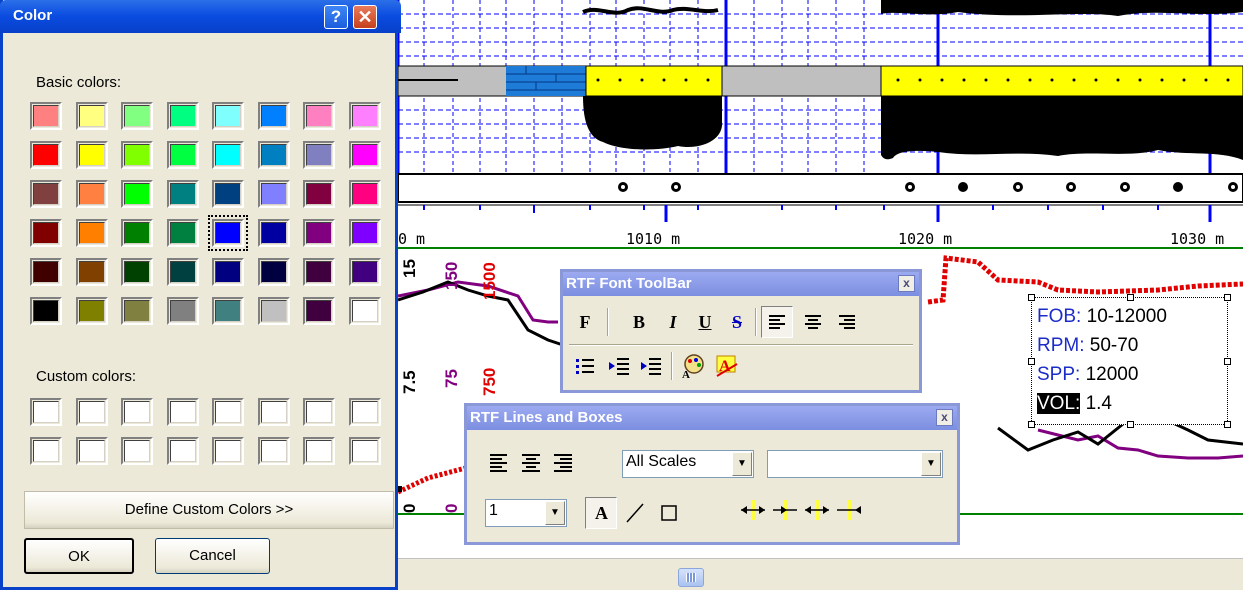 The height and width of the screenshot is (590, 1243). I want to click on align-left-button, so click(777, 322).